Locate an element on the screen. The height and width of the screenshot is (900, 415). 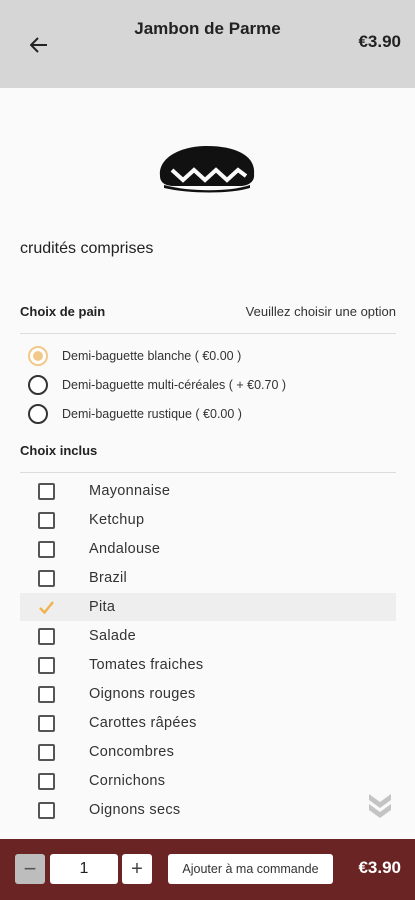
included-option-concombres: Concombres is located at coordinates (208, 752).